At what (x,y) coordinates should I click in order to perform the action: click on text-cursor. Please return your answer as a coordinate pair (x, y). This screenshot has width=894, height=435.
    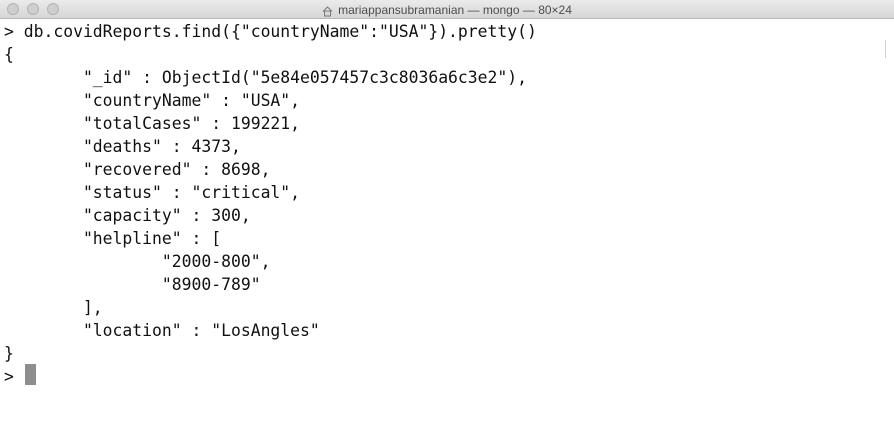
    Looking at the image, I should click on (30, 374).